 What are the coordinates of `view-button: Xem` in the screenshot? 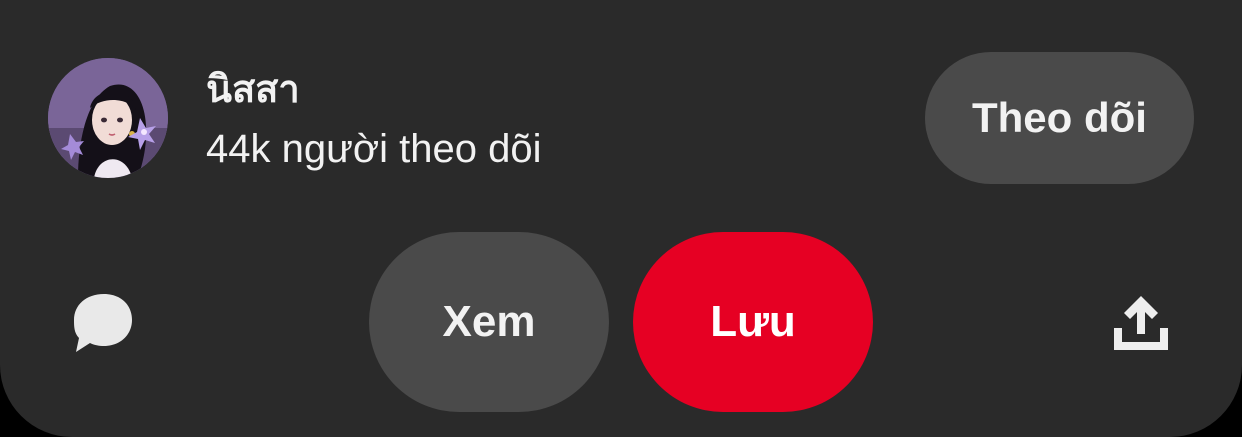 It's located at (489, 322).